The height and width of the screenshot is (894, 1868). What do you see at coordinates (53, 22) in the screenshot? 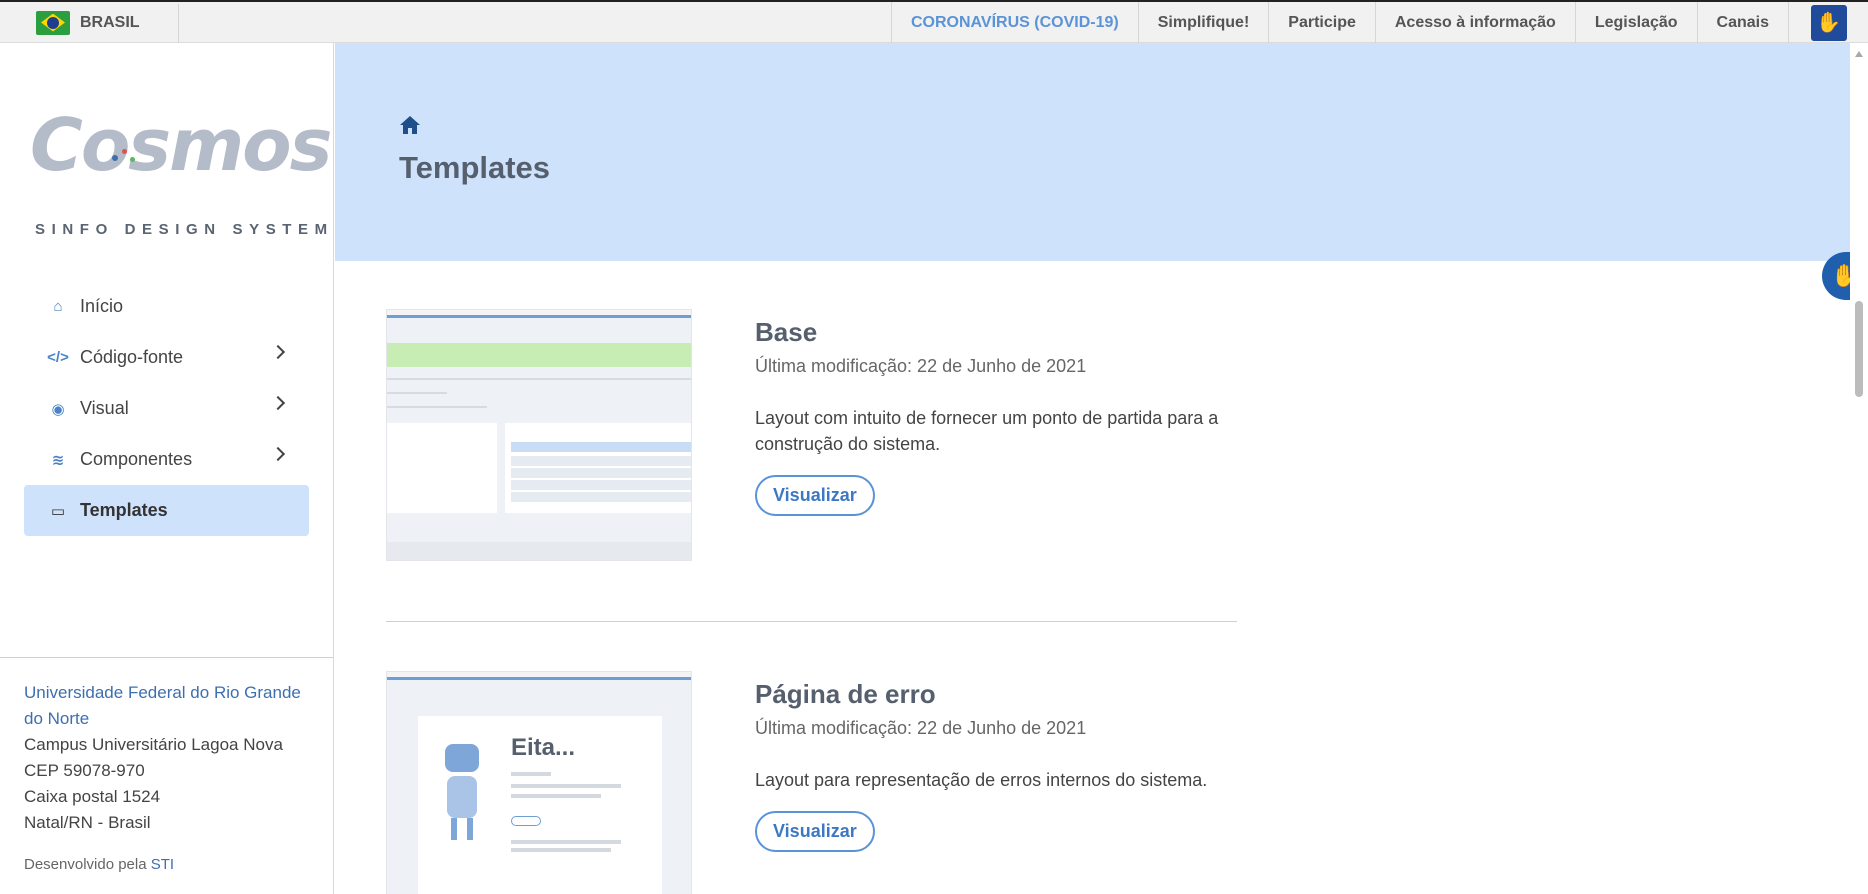
I see `brazil-flag-icon` at bounding box center [53, 22].